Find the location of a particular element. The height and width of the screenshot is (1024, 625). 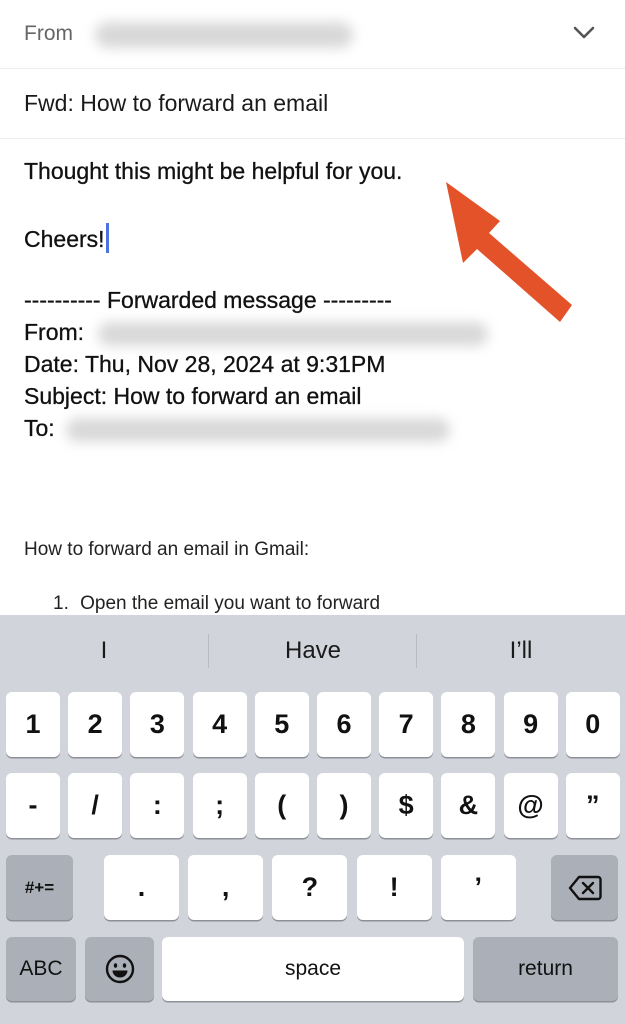

key-label: @ is located at coordinates (530, 805).